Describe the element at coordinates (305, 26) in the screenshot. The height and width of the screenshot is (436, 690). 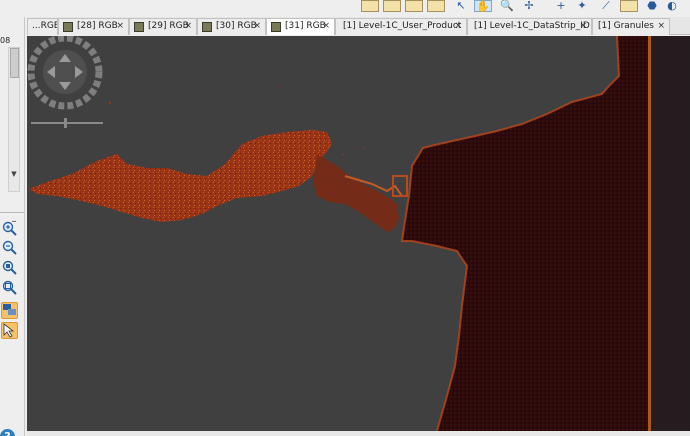
I see `tab-label: [31] RGB` at that location.